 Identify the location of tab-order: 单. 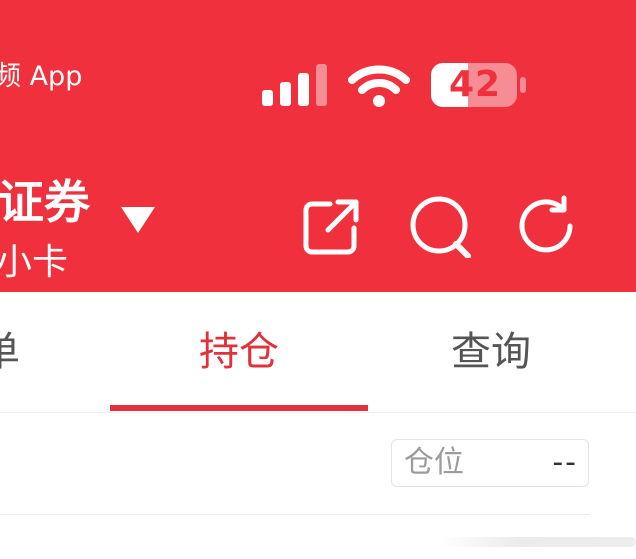
(20, 352).